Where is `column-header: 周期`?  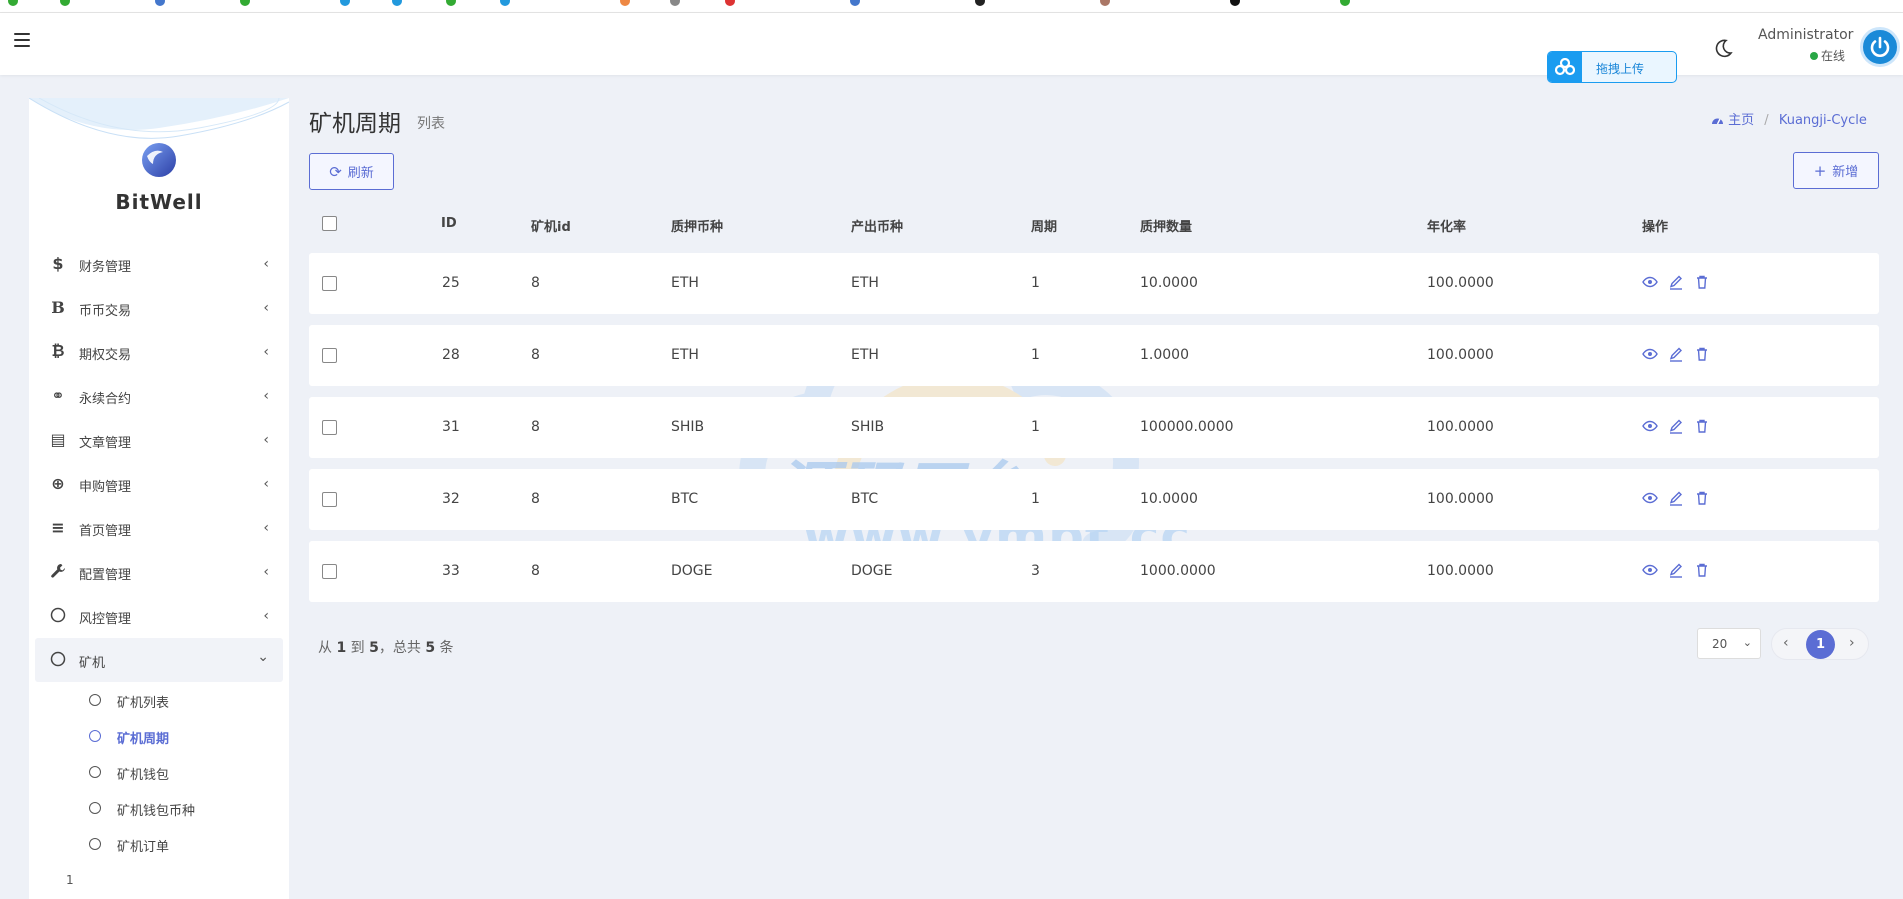
column-header: 周期 is located at coordinates (1044, 227).